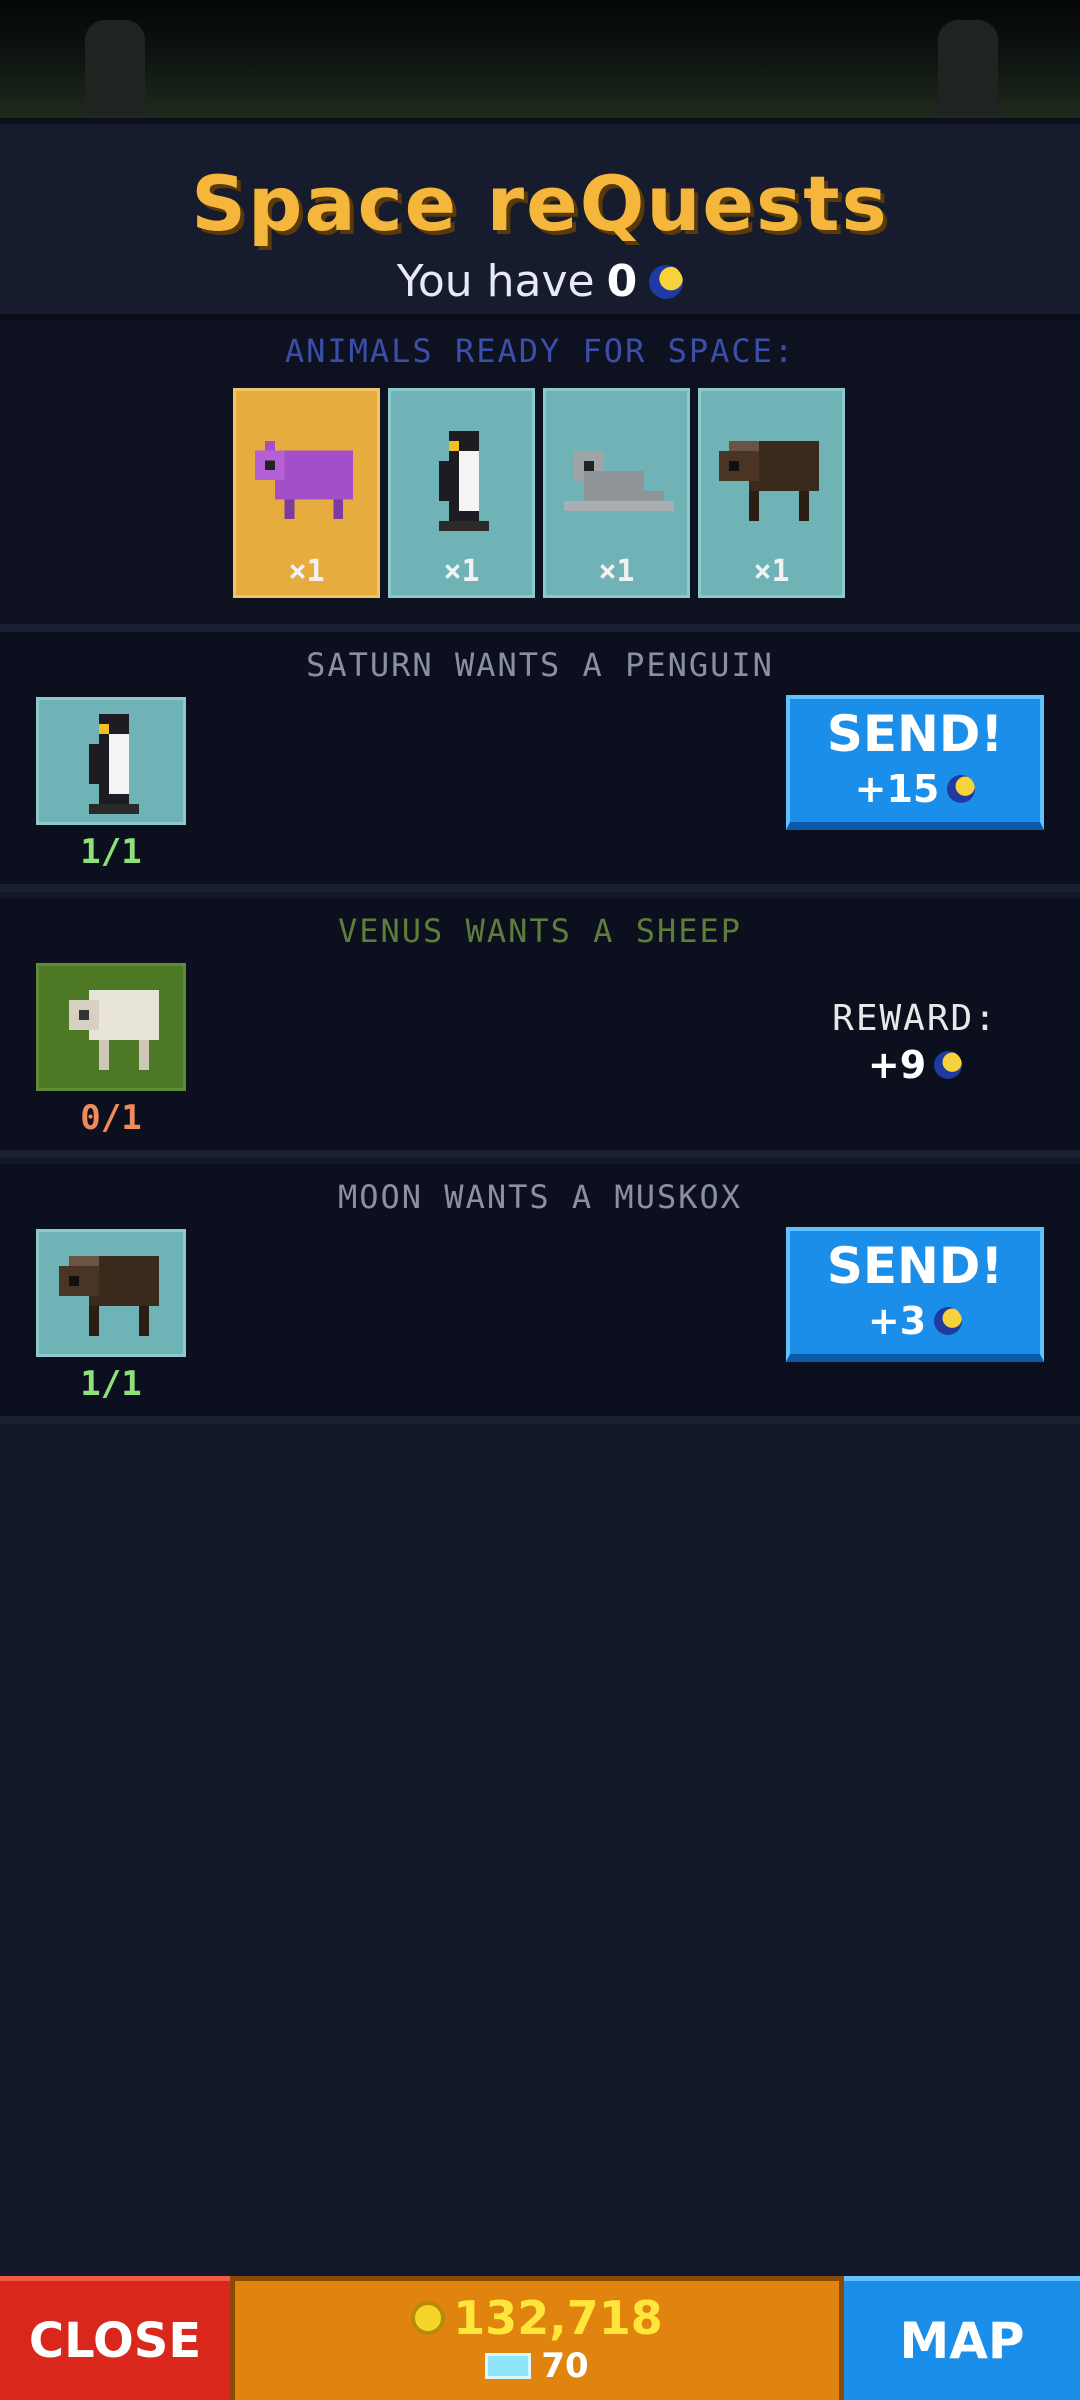 This screenshot has height=2400, width=1080. I want to click on gem-balance: 70, so click(537, 2366).